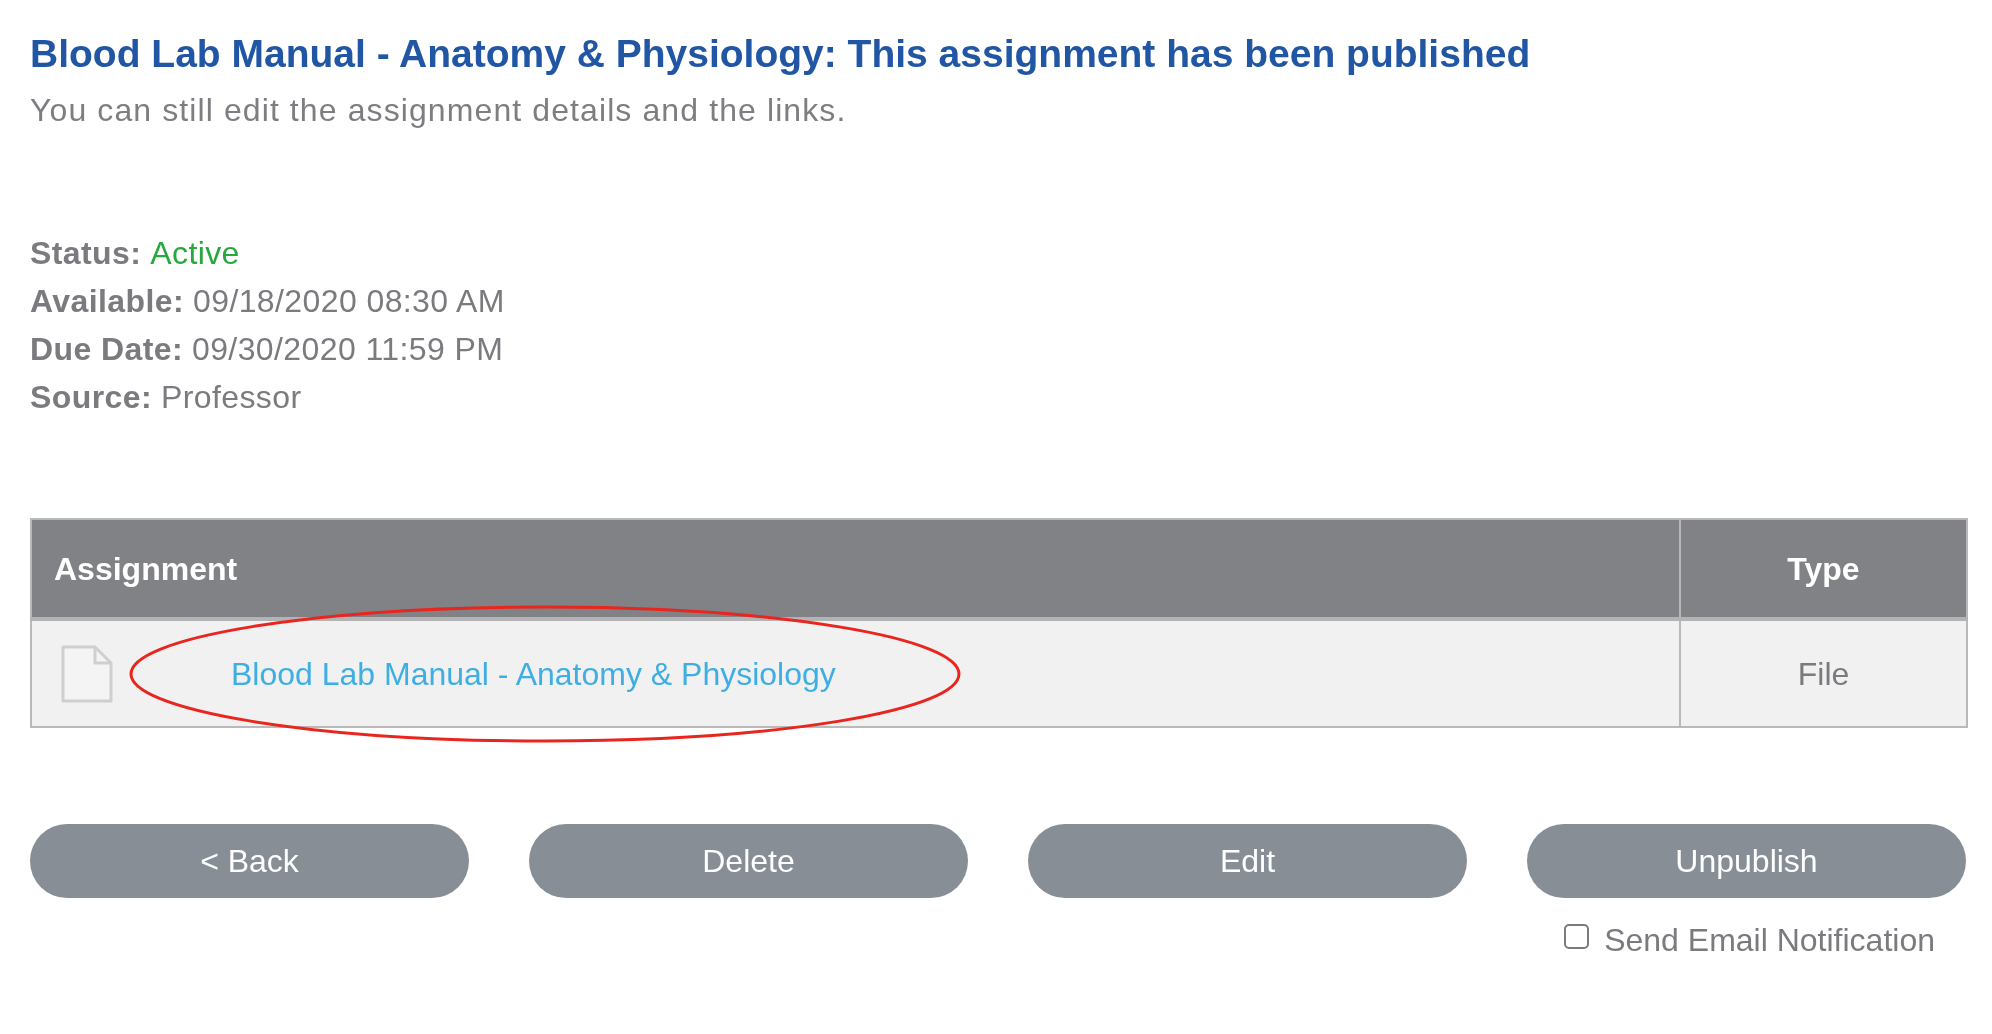 The height and width of the screenshot is (1034, 1992). What do you see at coordinates (1577, 936) in the screenshot?
I see `checkbox` at bounding box center [1577, 936].